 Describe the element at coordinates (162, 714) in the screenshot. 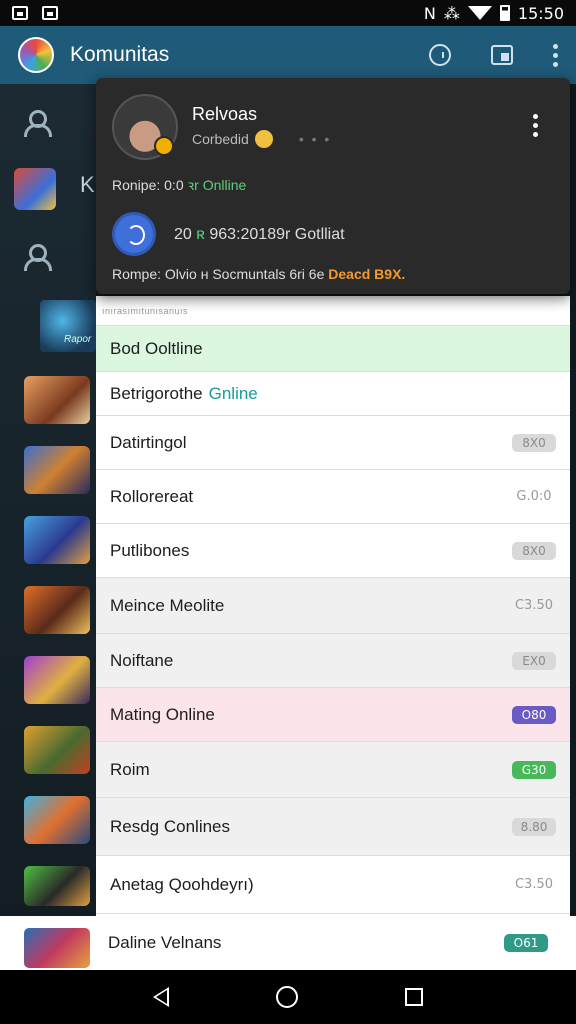

I see `list-item-label: Mating Online` at that location.